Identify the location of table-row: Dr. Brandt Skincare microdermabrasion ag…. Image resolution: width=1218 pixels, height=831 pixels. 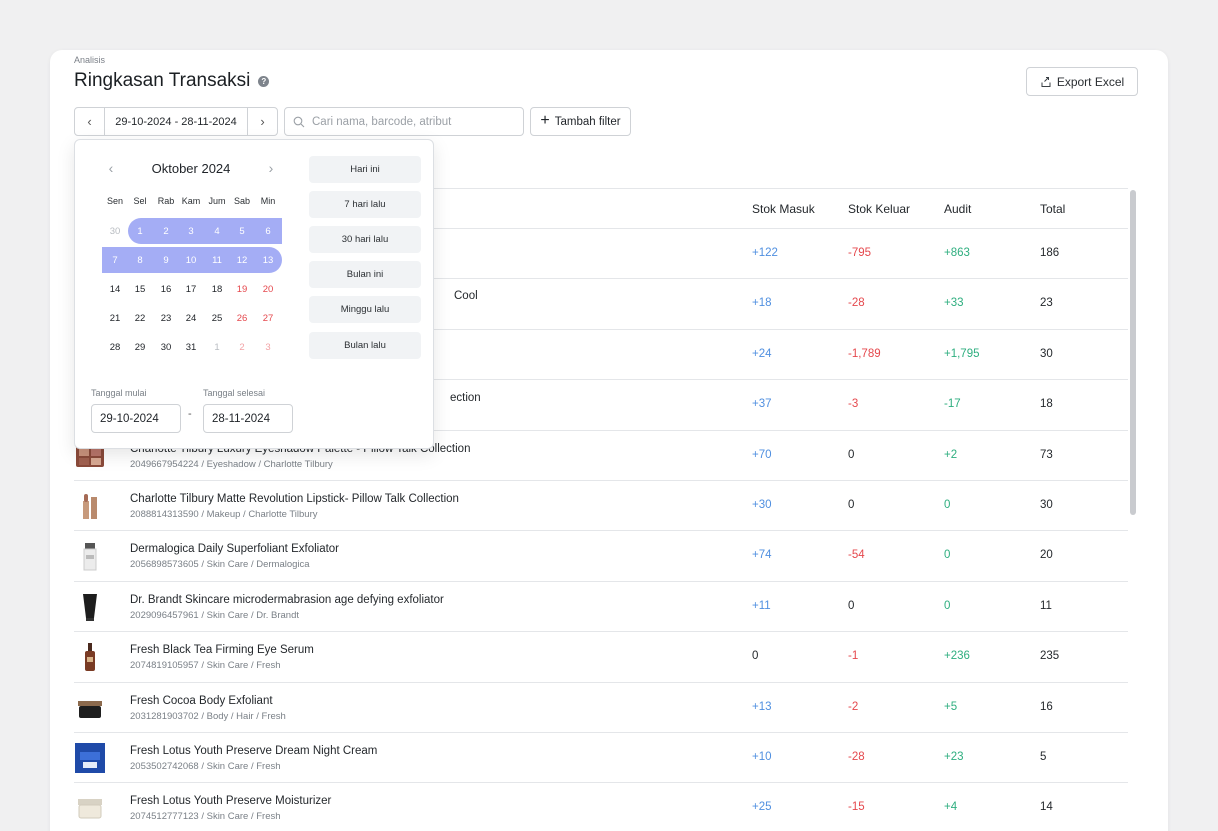
(601, 607).